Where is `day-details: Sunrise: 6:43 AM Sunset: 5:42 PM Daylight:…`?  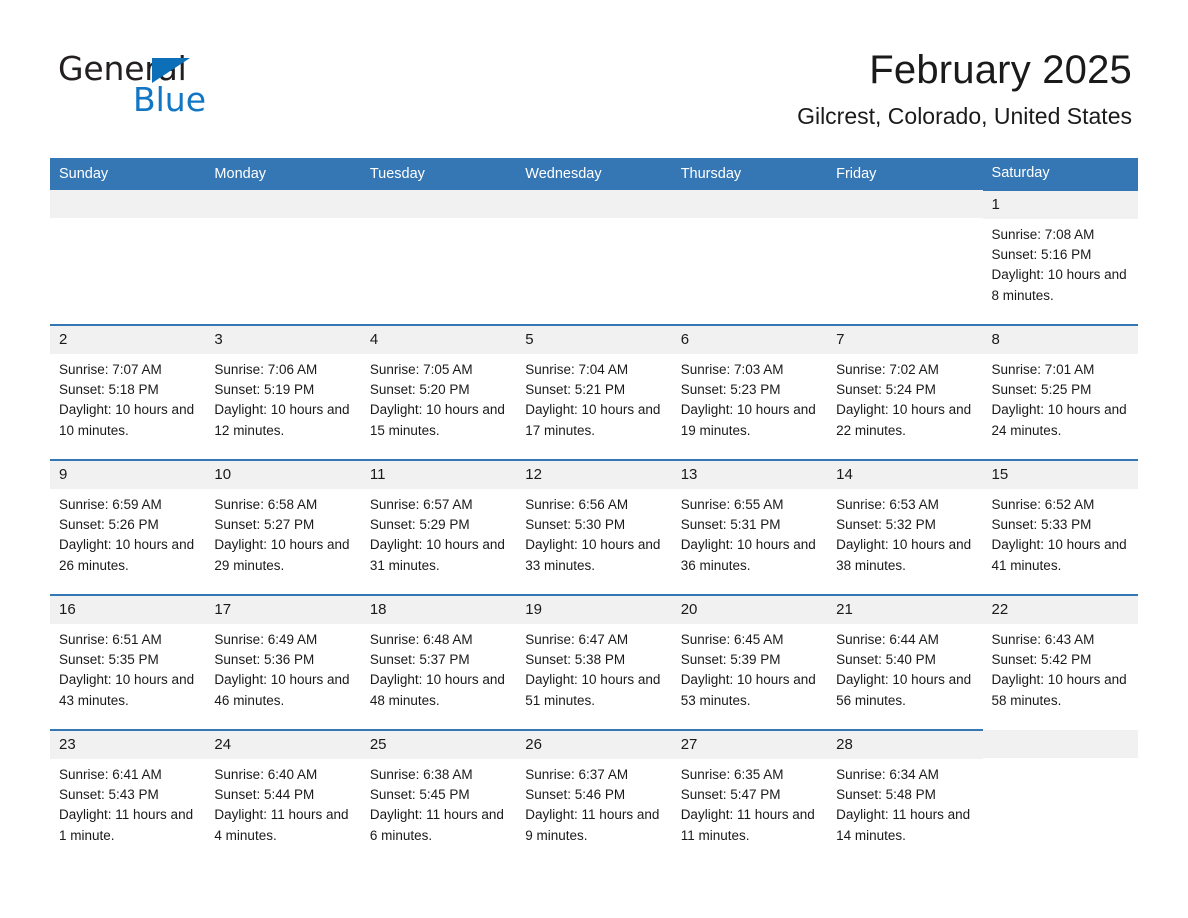 day-details: Sunrise: 6:43 AM Sunset: 5:42 PM Daylight:… is located at coordinates (1060, 667).